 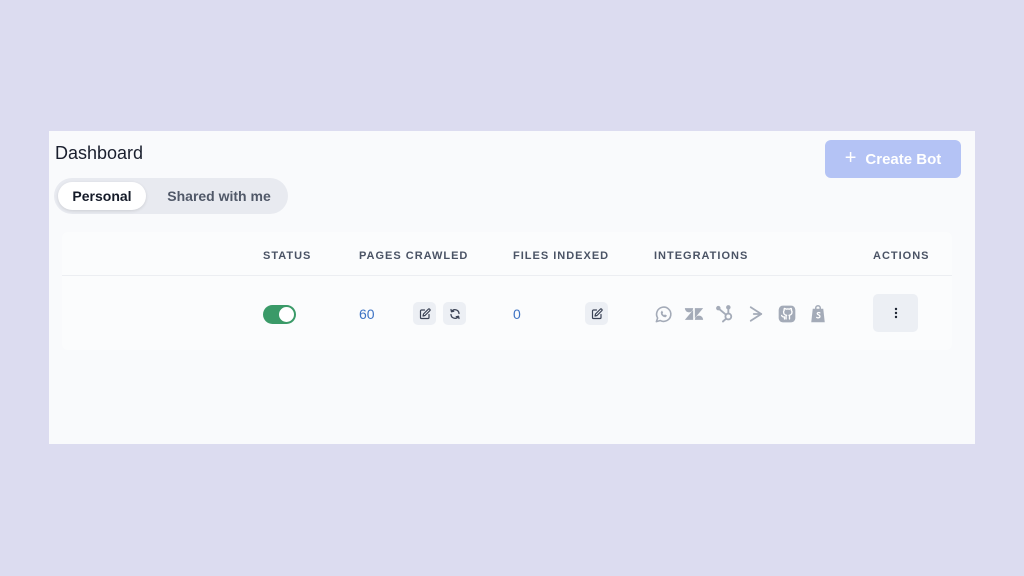 I want to click on files-indexed-count: 0, so click(x=517, y=314).